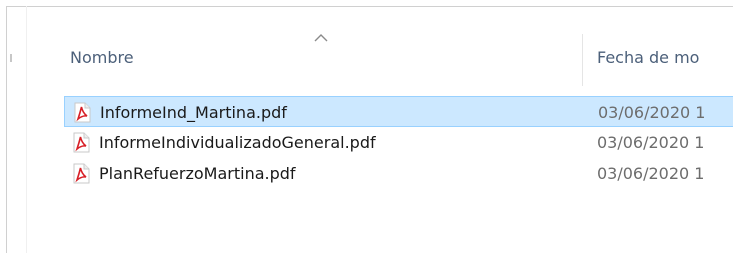 The image size is (733, 253). I want to click on splitter-handle, so click(11, 58).